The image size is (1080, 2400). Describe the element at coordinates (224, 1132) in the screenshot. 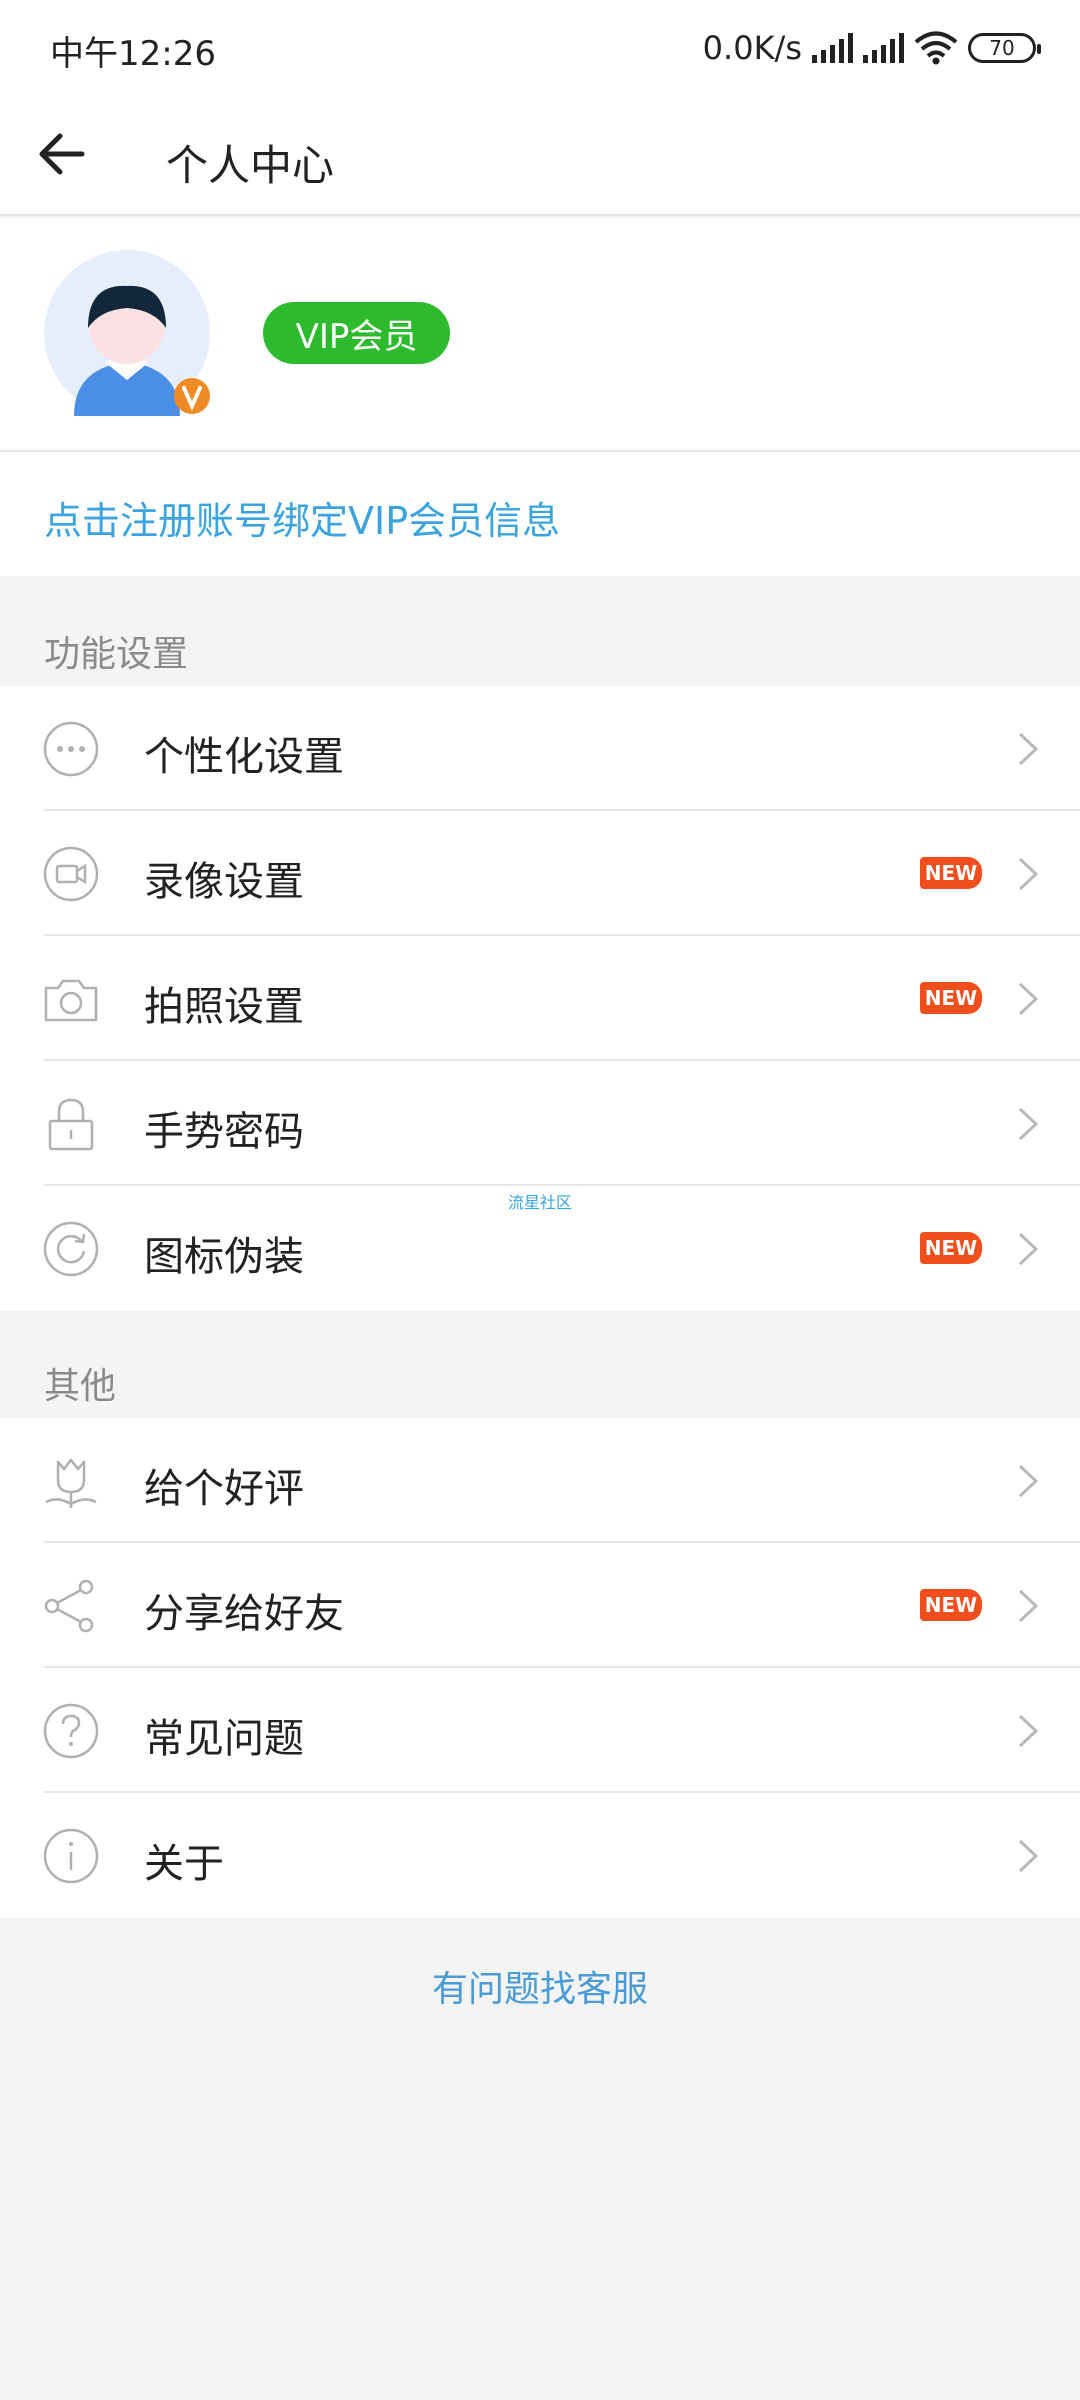

I see `item-label: 手势密码` at that location.